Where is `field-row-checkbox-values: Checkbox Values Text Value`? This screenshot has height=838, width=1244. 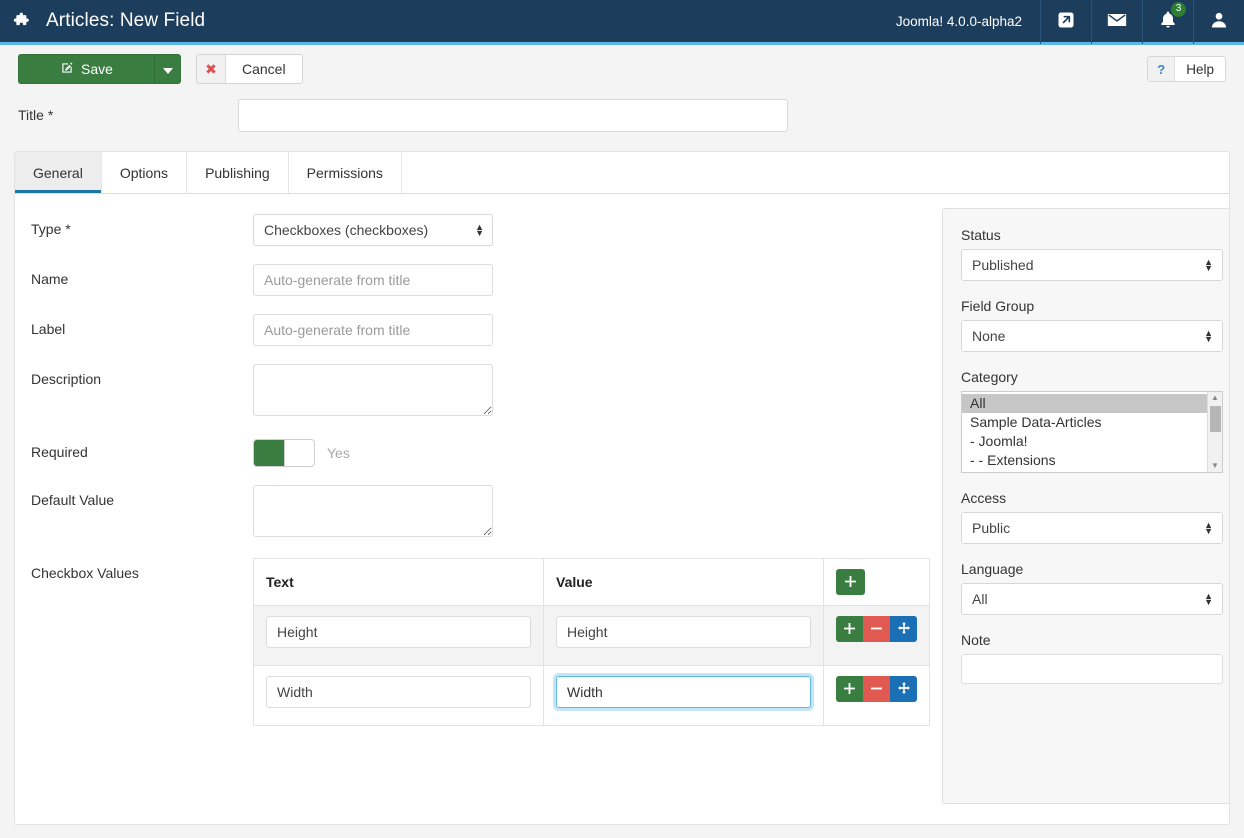 field-row-checkbox-values: Checkbox Values Text Value is located at coordinates (480, 642).